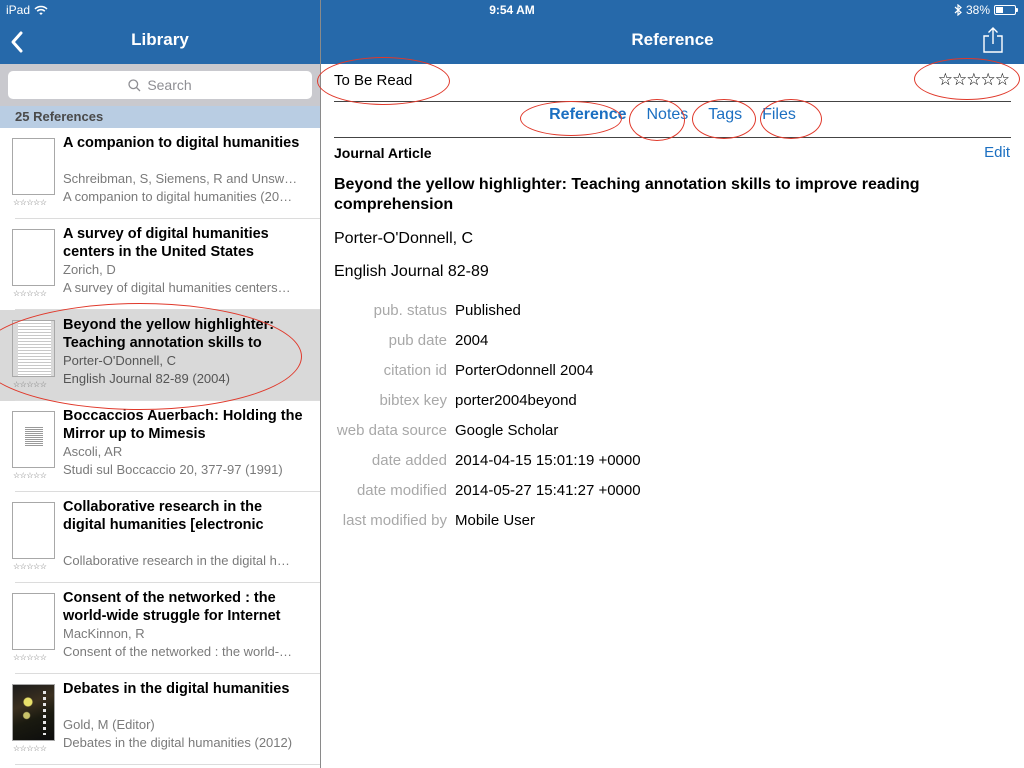 The width and height of the screenshot is (1024, 768). I want to click on field-value: porter2004beyond, so click(516, 400).